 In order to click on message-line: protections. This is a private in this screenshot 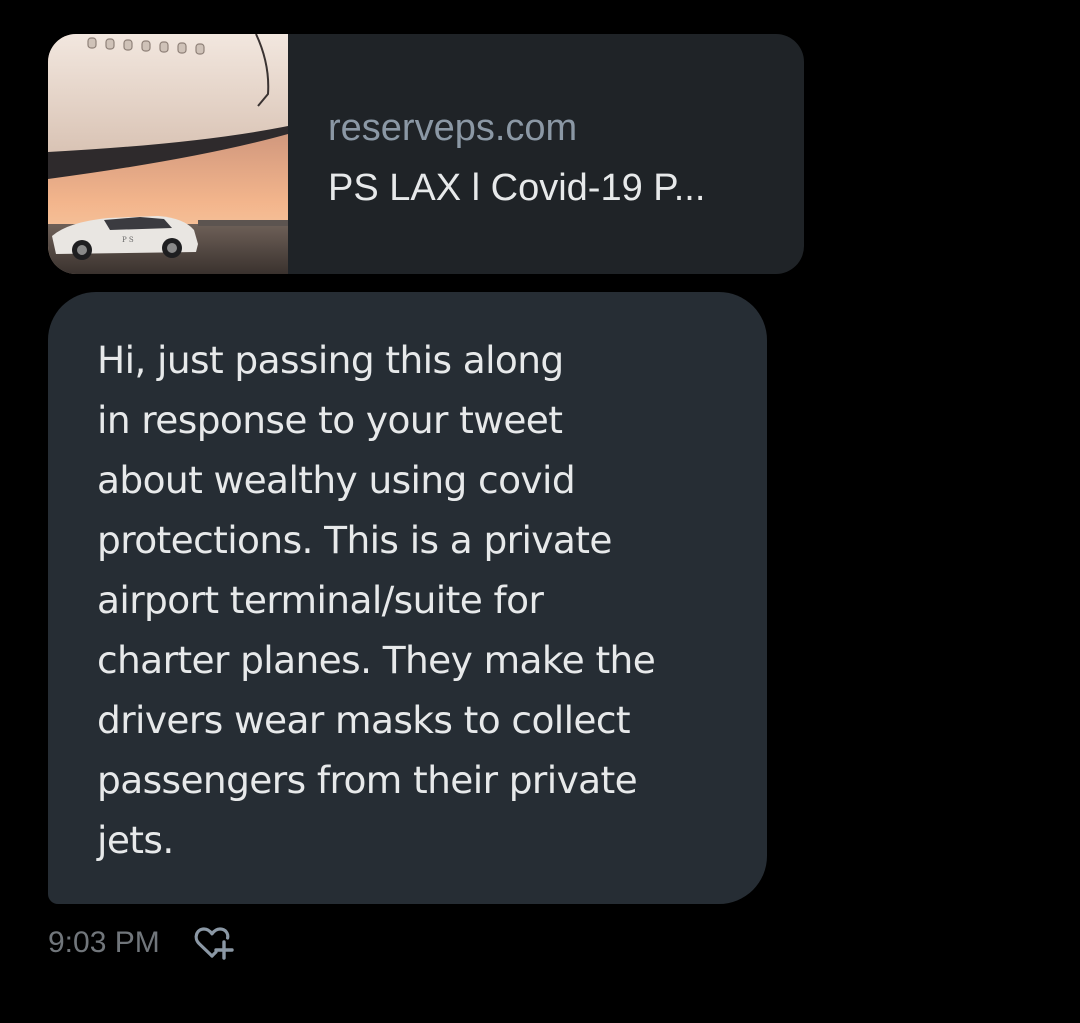, I will do `click(354, 540)`.